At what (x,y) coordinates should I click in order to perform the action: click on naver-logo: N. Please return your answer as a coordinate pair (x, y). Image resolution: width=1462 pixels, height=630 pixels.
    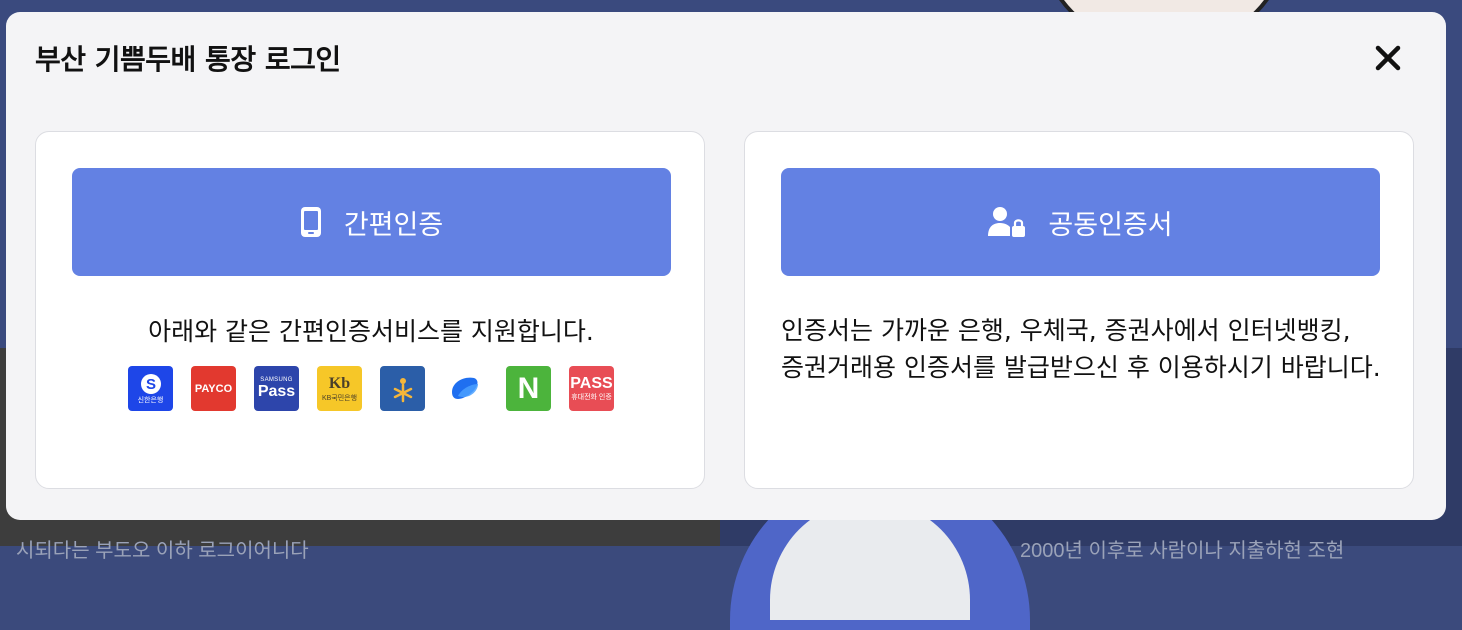
    Looking at the image, I should click on (528, 388).